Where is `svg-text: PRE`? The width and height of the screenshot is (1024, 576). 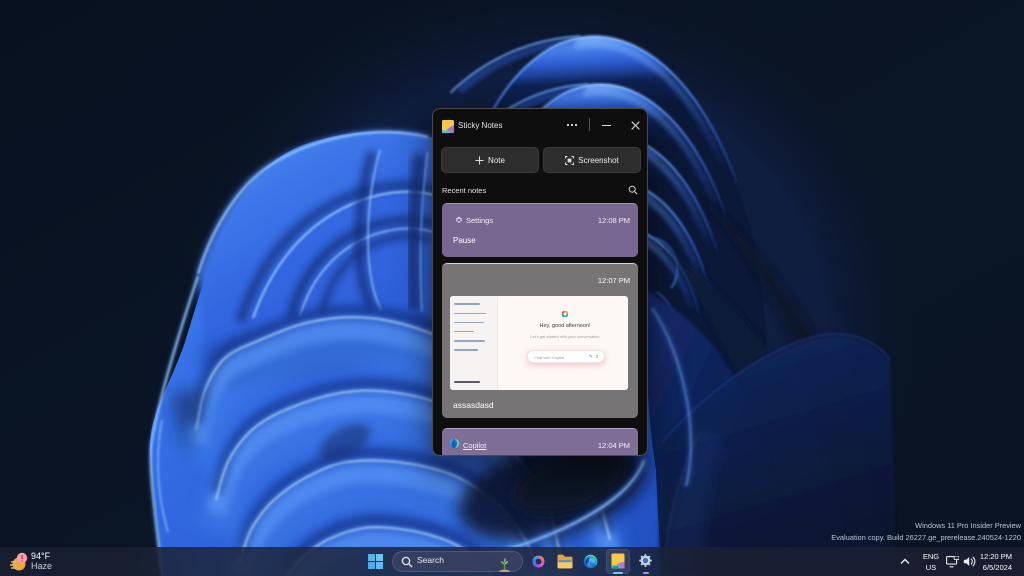 svg-text: PRE is located at coordinates (616, 567).